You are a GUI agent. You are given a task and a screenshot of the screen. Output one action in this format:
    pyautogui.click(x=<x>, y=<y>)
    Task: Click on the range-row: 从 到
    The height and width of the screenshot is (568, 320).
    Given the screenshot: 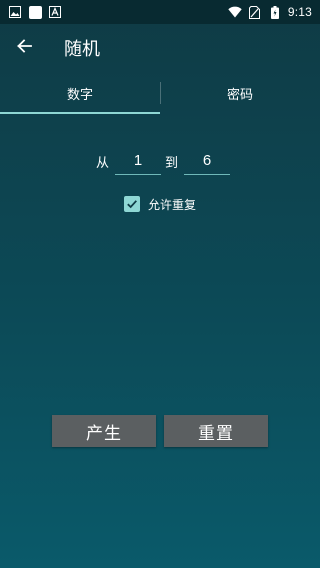 What is the action you would take?
    pyautogui.click(x=160, y=161)
    